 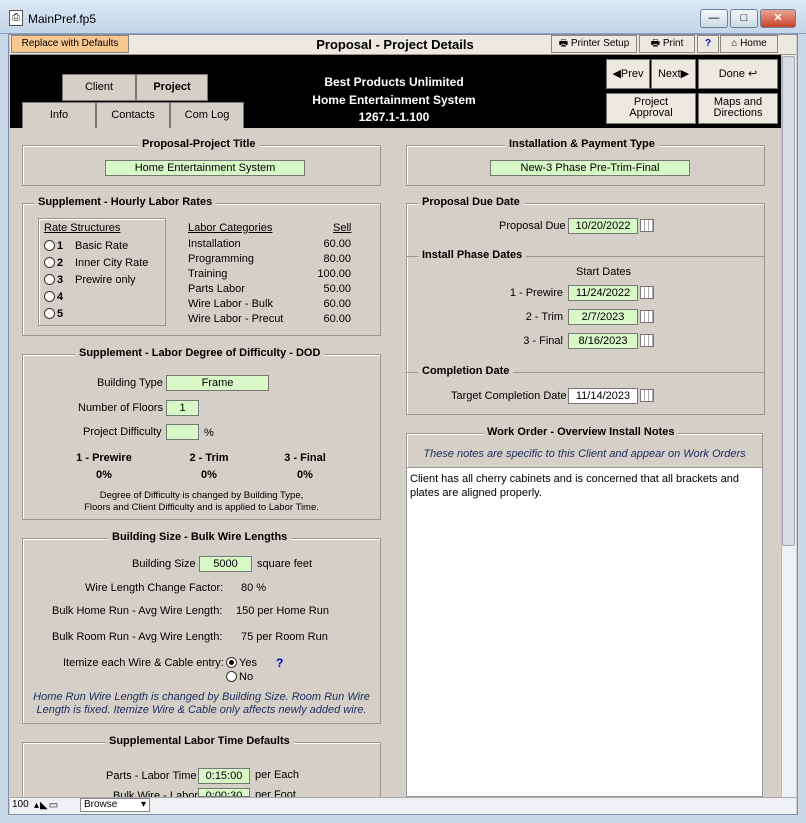 What do you see at coordinates (581, 432) in the screenshot?
I see `work-order-heading: Work Order - Overview Install Notes` at bounding box center [581, 432].